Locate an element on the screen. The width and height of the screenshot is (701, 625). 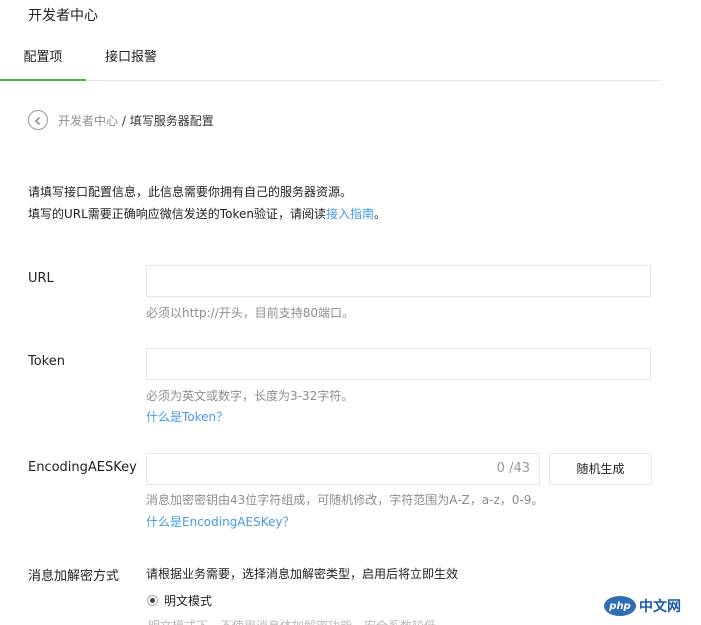
aes-key-counter: 0 /43 is located at coordinates (513, 468).